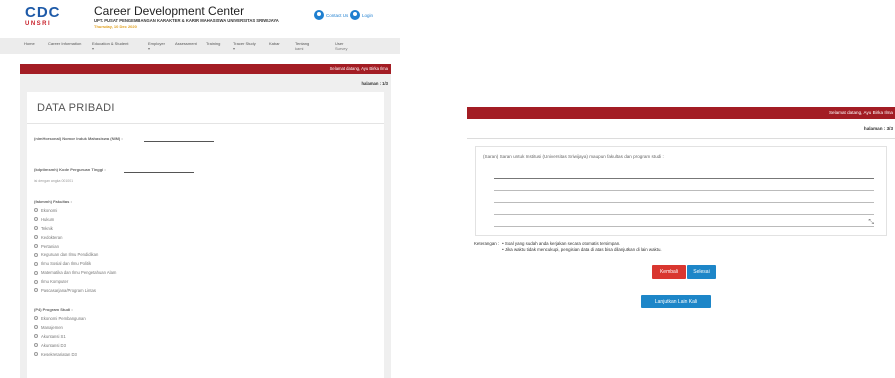 Image resolution: width=895 pixels, height=378 pixels. What do you see at coordinates (29, 43) in the screenshot?
I see `nav-home: Home` at bounding box center [29, 43].